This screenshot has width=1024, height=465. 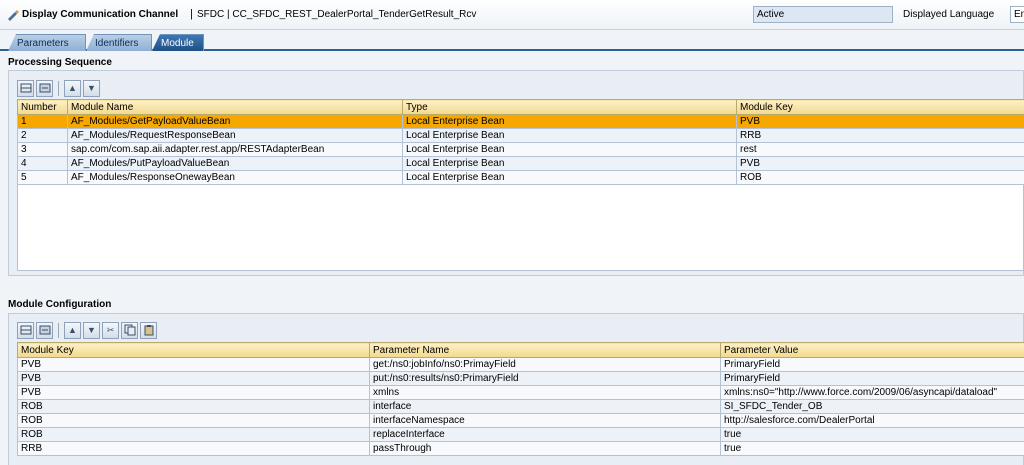 I want to click on tabstrip: Parameters Identifiers Module, so click(x=512, y=41).